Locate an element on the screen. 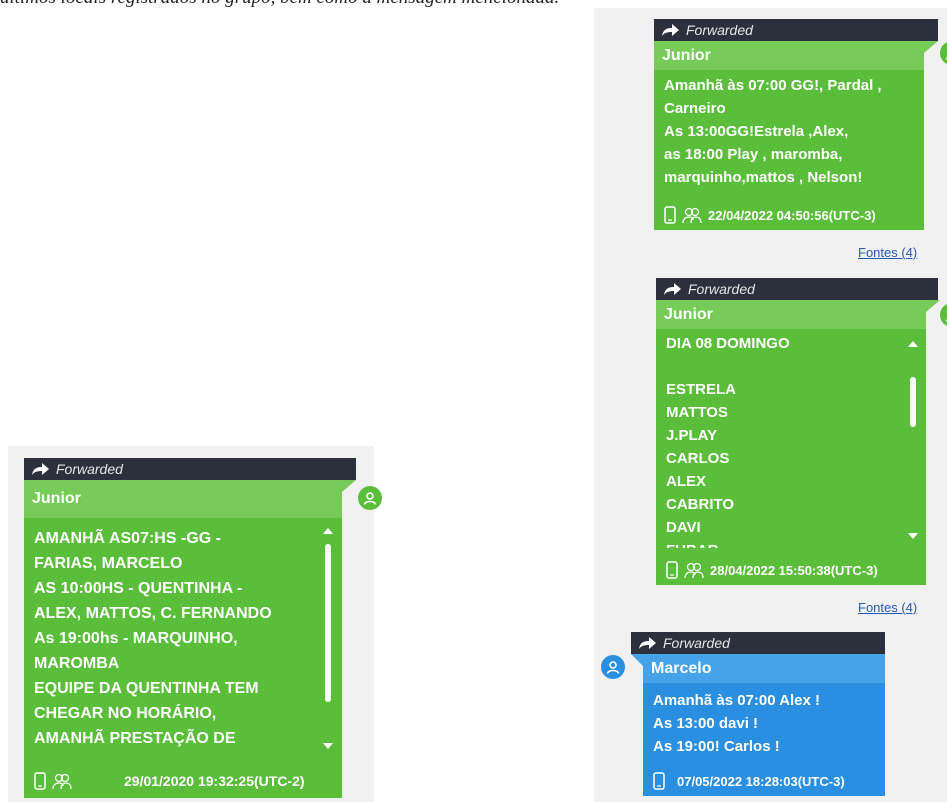 The width and height of the screenshot is (947, 802). message-footer: 22/04/2022 04:50:56(UTC-3) is located at coordinates (770, 215).